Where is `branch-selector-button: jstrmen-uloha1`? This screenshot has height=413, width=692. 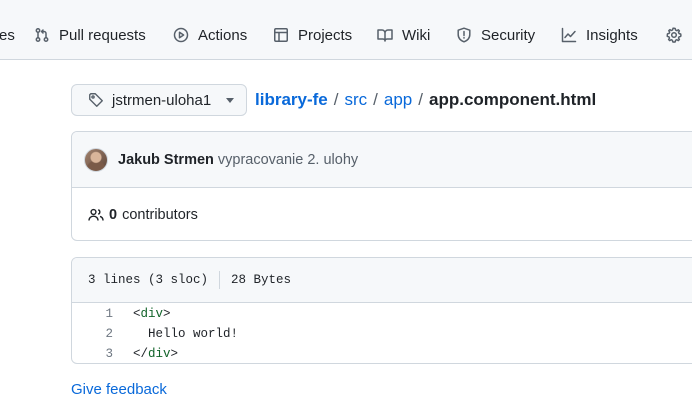
branch-selector-button: jstrmen-uloha1 is located at coordinates (159, 100).